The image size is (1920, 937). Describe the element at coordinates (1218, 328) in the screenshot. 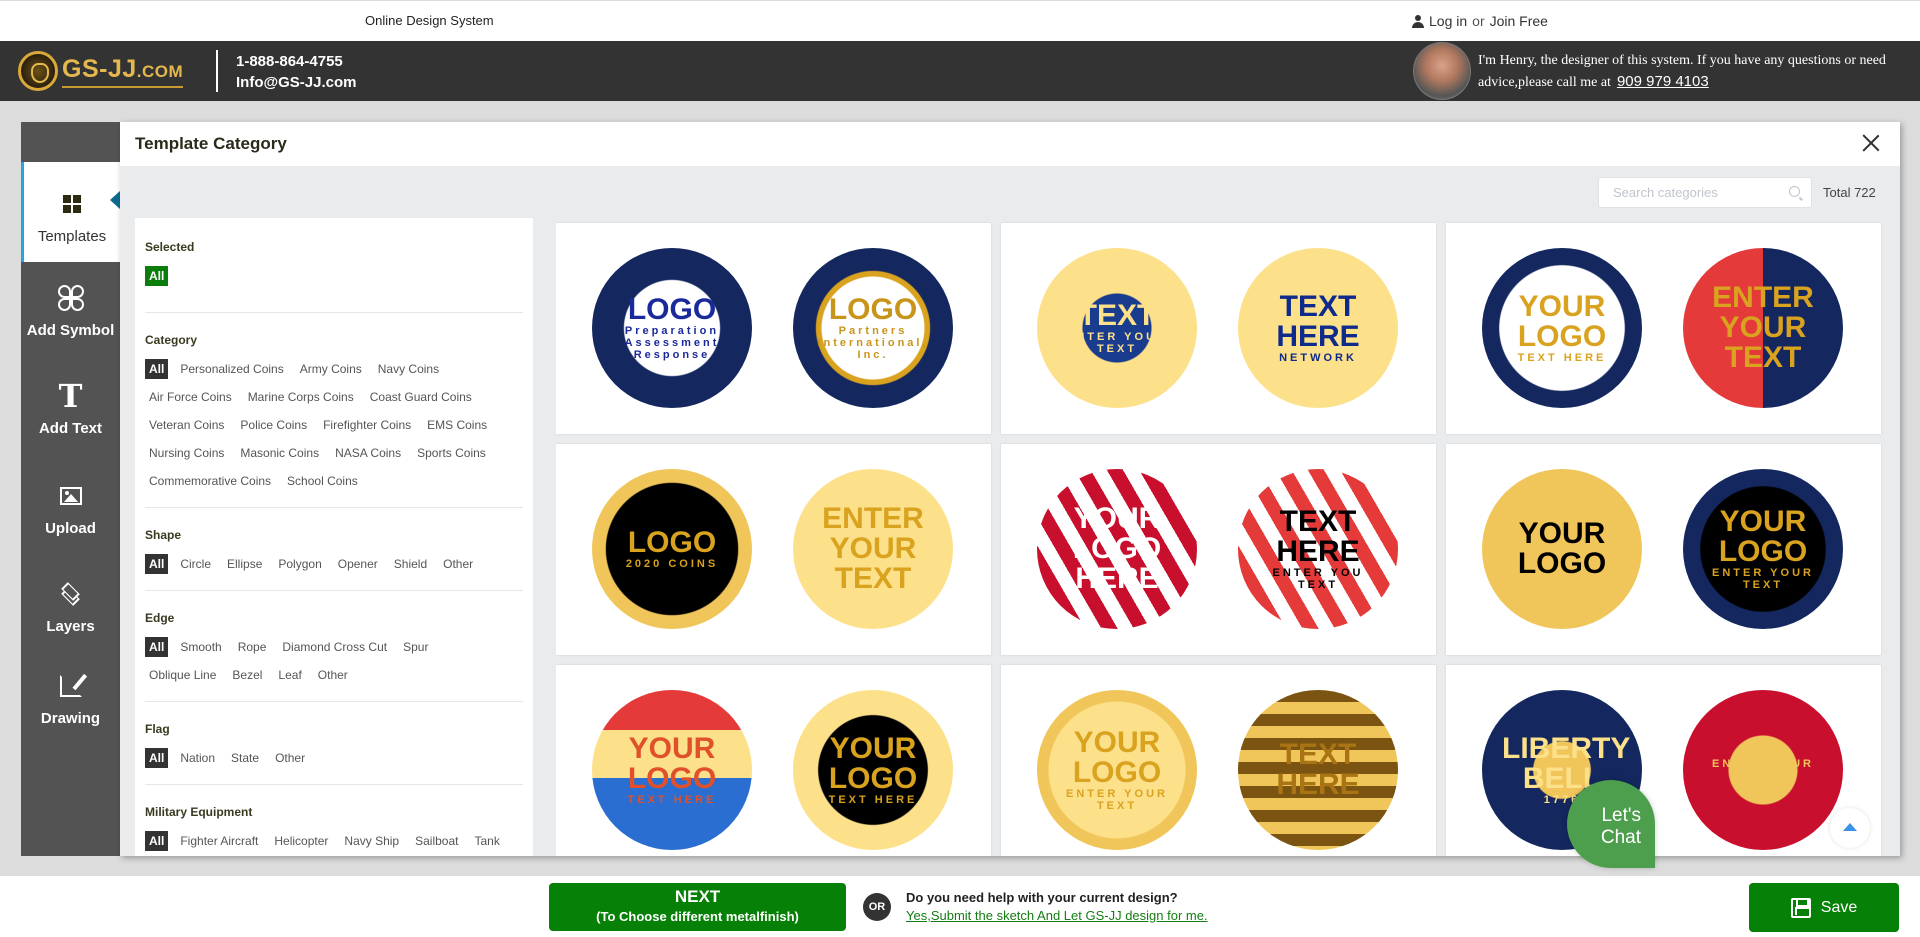

I see `template-card: TEXT ENTER YOUR TEXT TEXT HERE NETWORK` at that location.